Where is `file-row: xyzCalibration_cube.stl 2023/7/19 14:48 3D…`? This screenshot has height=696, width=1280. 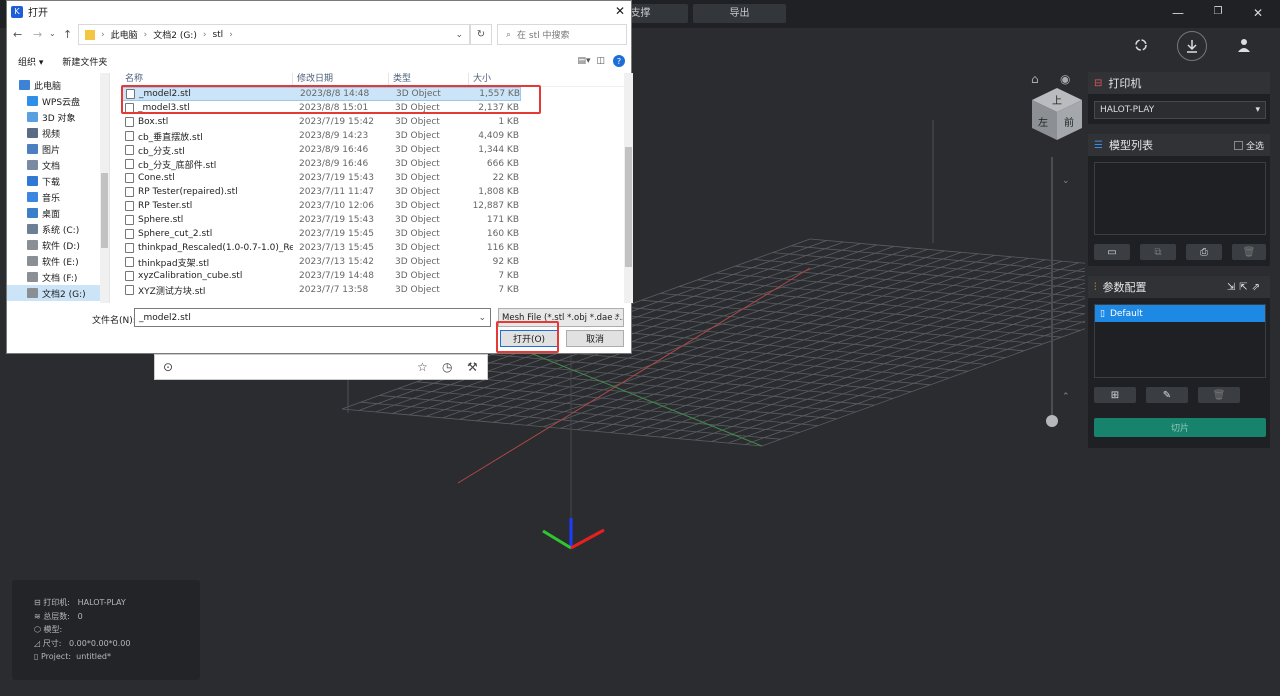
file-row: xyzCalibration_cube.stl 2023/7/19 14:48 3D… is located at coordinates (375, 276).